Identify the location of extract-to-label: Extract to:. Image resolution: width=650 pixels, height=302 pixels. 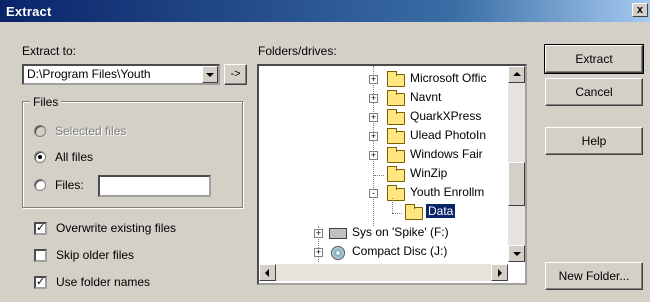
(49, 51).